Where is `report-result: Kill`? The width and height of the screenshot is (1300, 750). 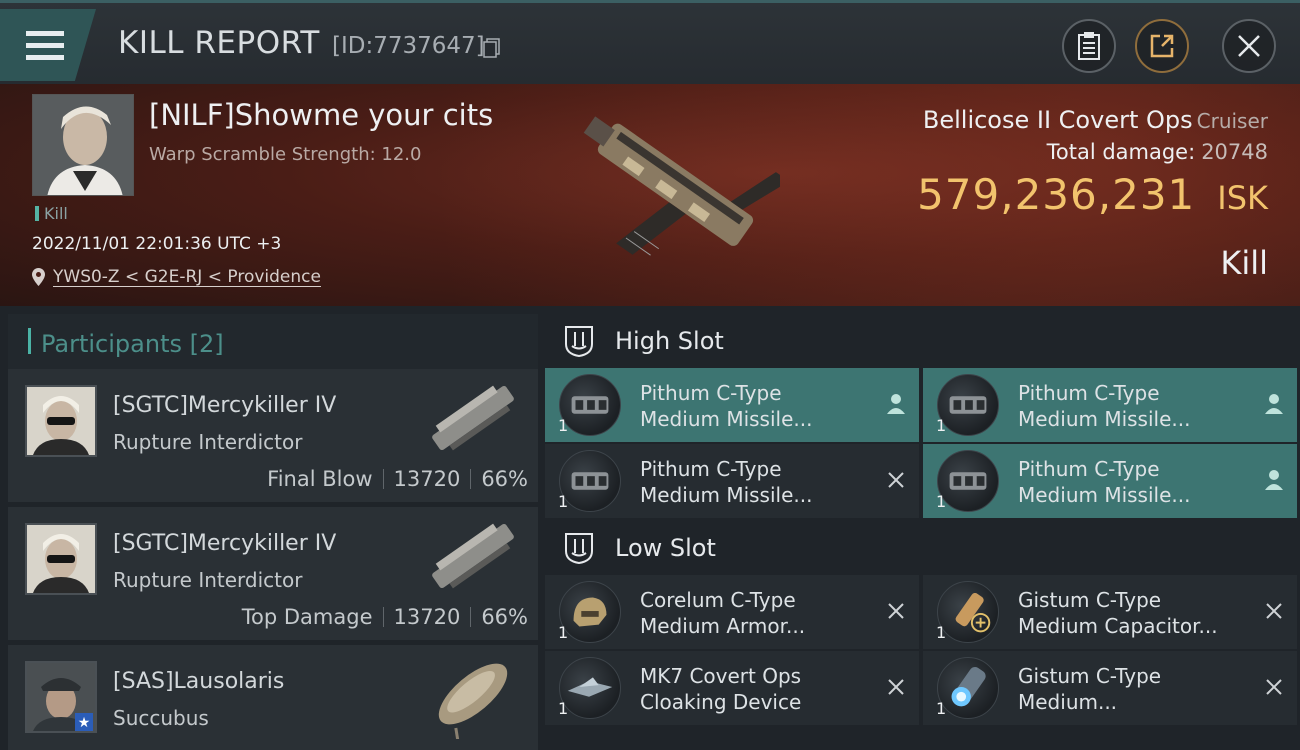
report-result: Kill is located at coordinates (1244, 263).